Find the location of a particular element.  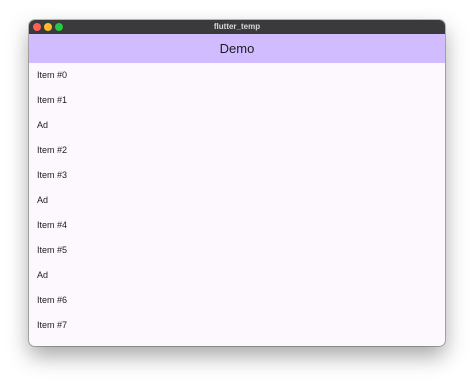

list-item: Item #6 is located at coordinates (237, 300).